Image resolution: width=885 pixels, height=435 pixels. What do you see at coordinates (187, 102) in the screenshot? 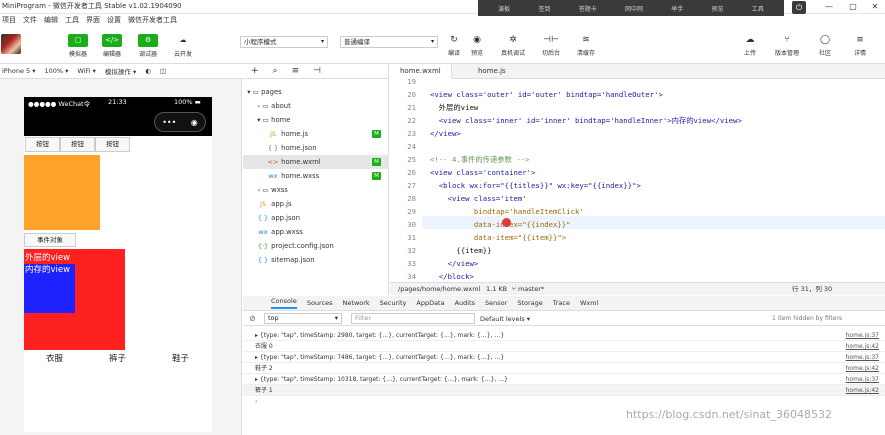
I see `battery: 100% ▬` at bounding box center [187, 102].